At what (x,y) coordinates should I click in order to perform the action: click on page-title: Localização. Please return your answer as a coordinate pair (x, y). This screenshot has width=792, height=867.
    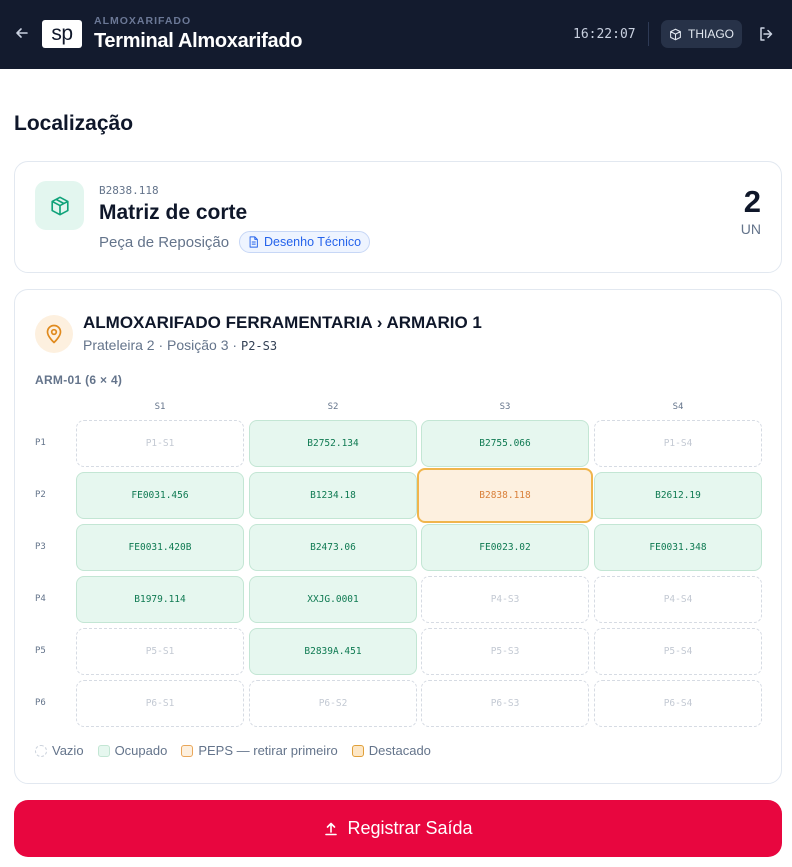
    Looking at the image, I should click on (74, 123).